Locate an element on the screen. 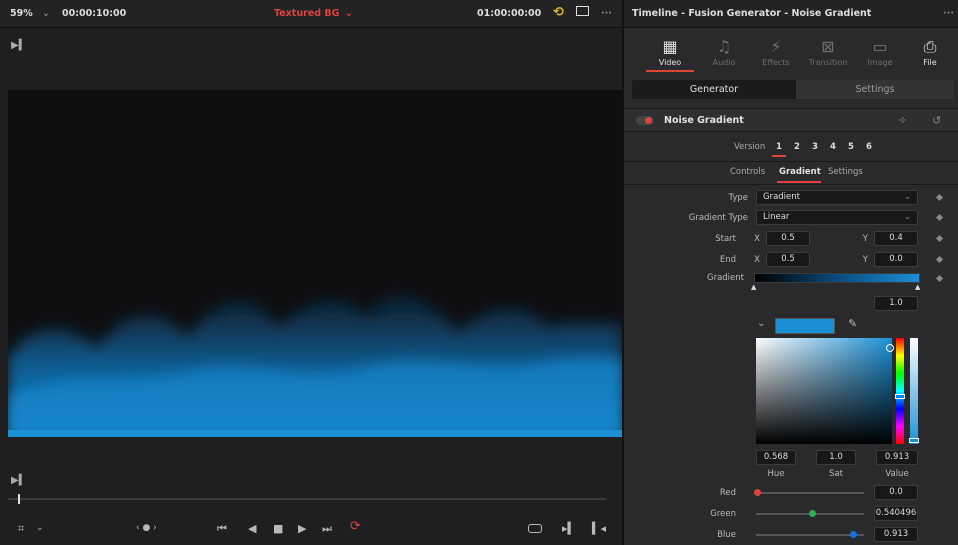 This screenshot has height=545, width=958. subtab-settings: Settings is located at coordinates (845, 172).